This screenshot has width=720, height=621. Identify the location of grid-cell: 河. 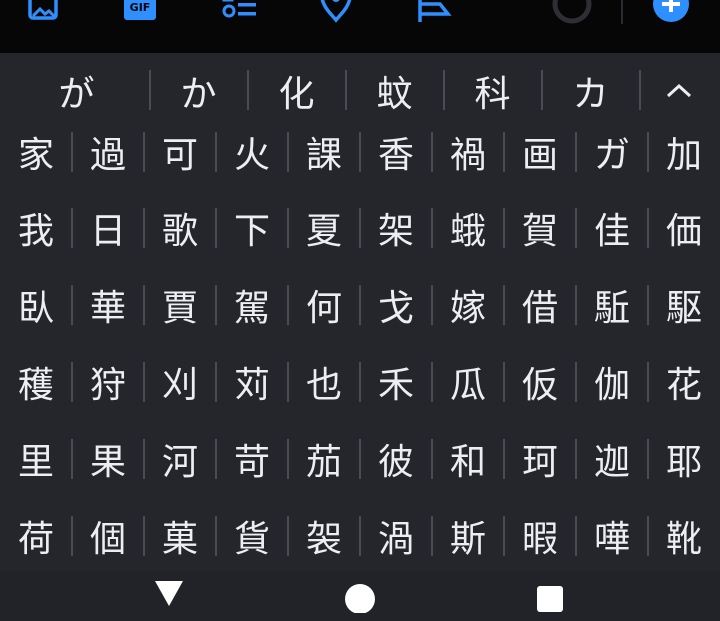
(180, 459).